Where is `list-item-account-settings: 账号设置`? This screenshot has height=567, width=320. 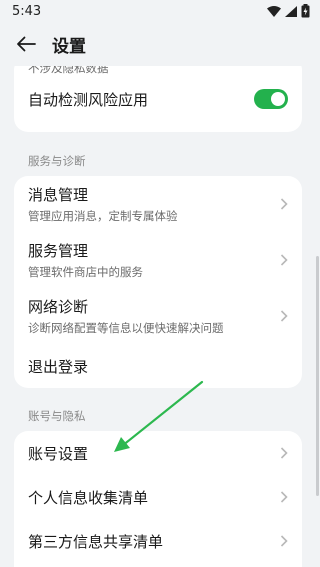
list-item-account-settings: 账号设置 is located at coordinates (158, 453).